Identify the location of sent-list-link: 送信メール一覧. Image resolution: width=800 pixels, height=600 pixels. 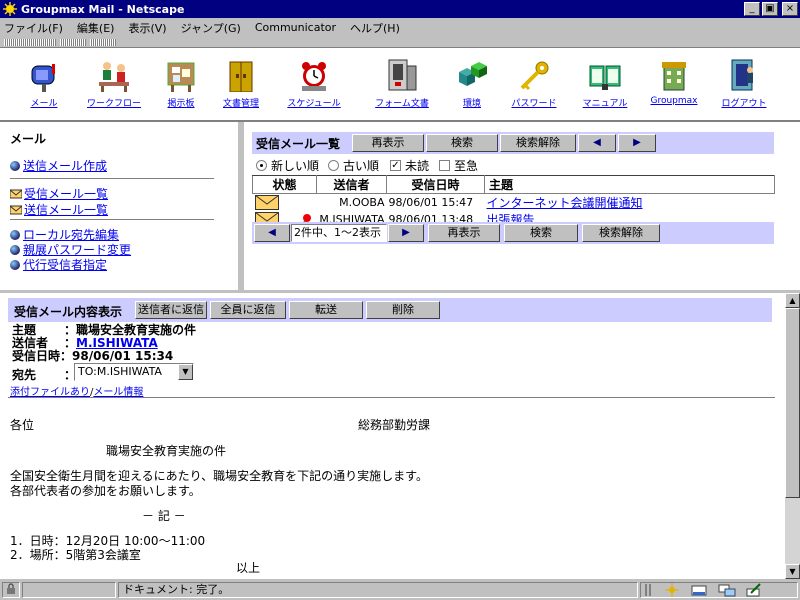
(59, 209).